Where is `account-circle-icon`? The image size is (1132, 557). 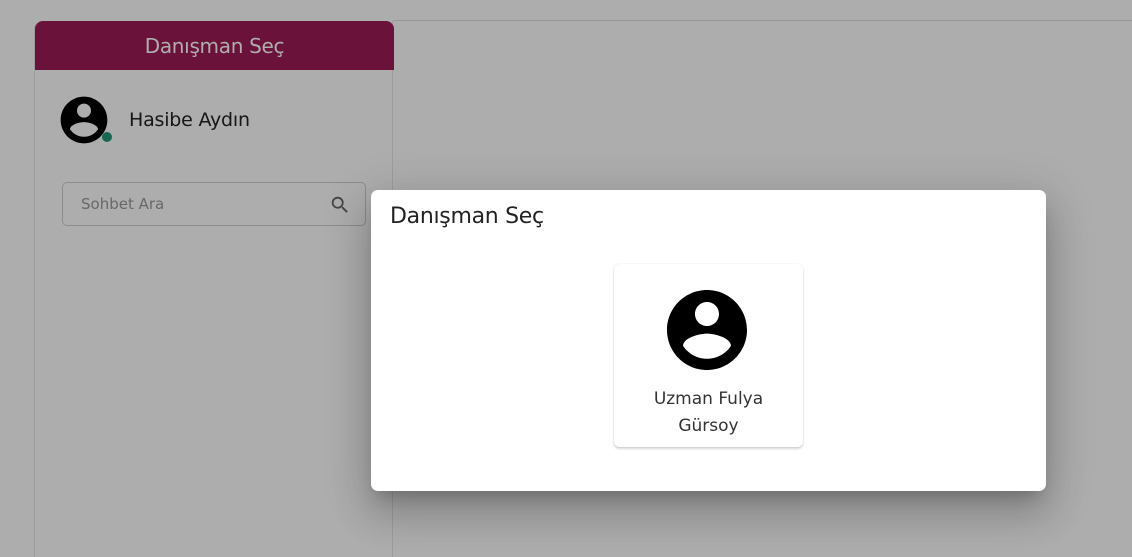 account-circle-icon is located at coordinates (707, 330).